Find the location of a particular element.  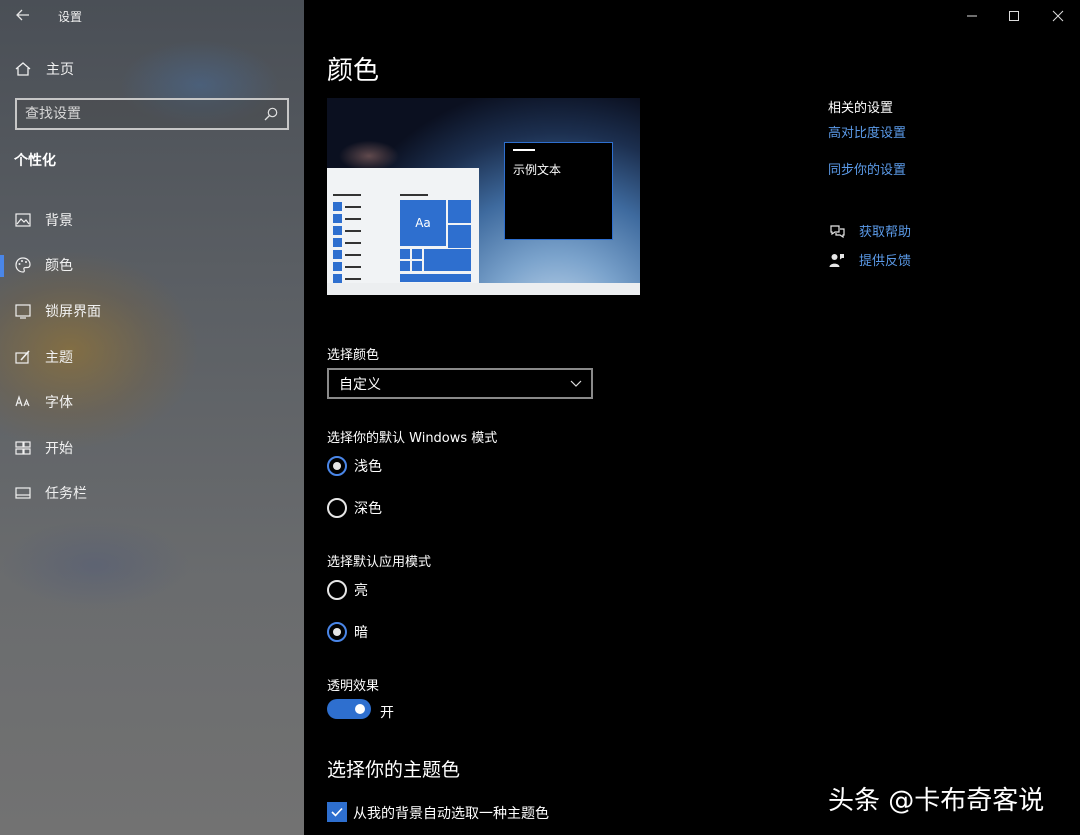

auto-accent-label: 从我的背景自动选取一种主题色 is located at coordinates (451, 814).